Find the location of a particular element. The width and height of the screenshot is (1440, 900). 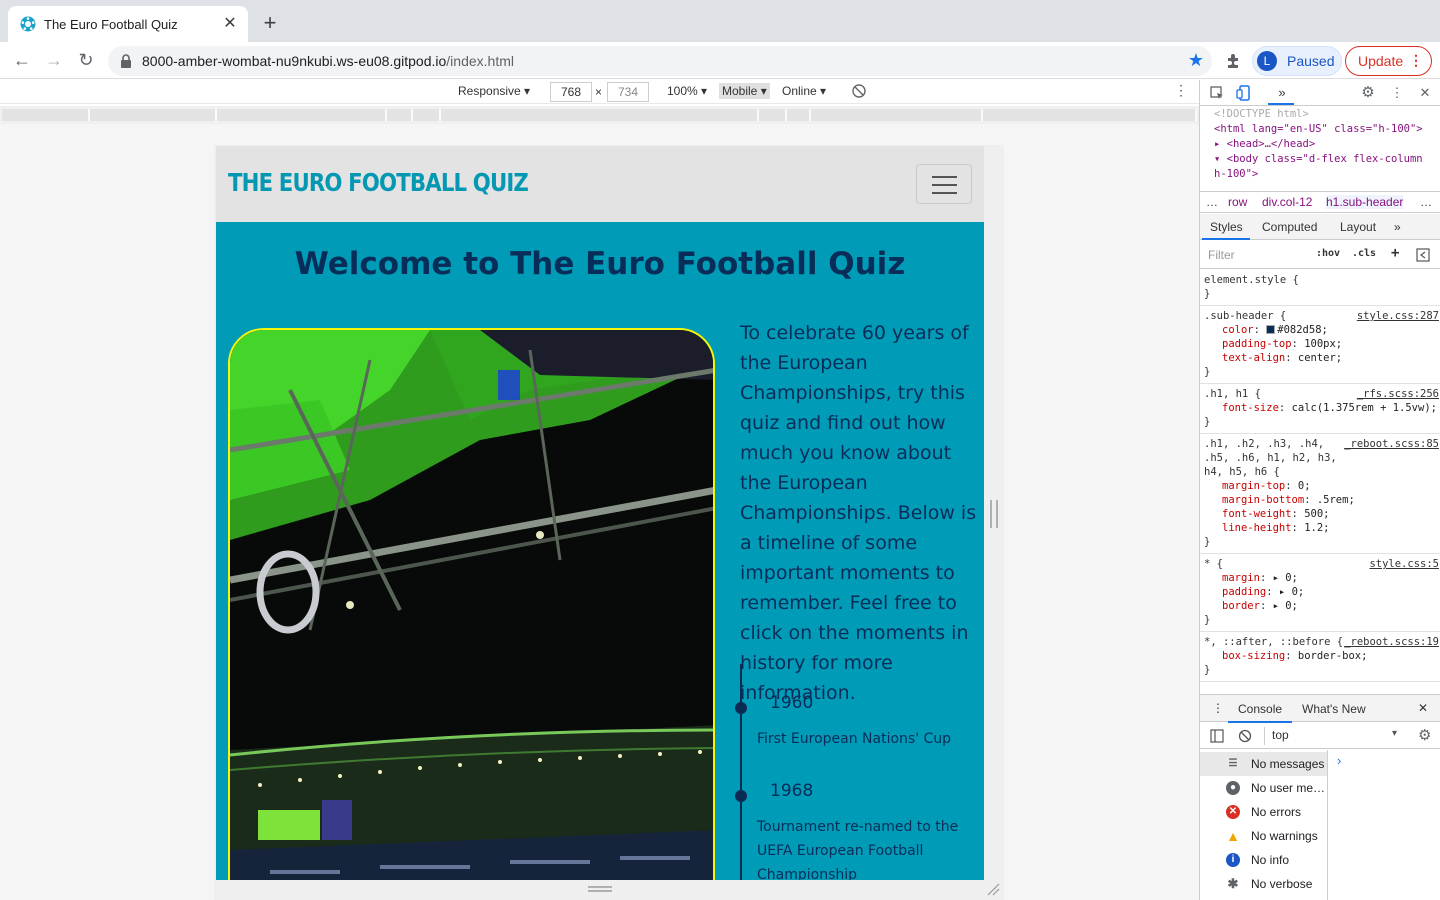

new-tab-icon: + is located at coordinates (270, 24).